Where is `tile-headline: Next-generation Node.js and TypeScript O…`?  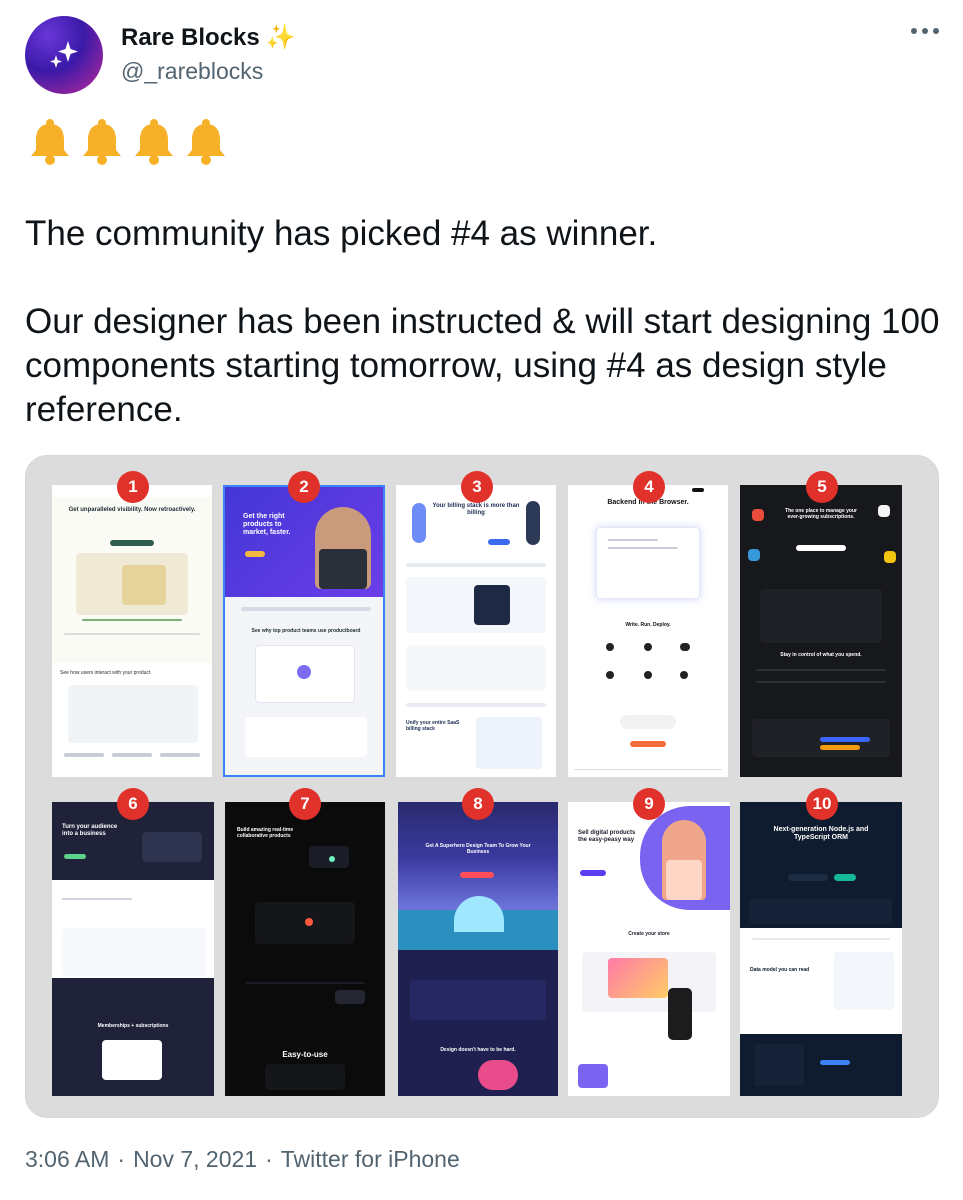
tile-headline: Next-generation Node.js and TypeScript O… is located at coordinates (821, 834).